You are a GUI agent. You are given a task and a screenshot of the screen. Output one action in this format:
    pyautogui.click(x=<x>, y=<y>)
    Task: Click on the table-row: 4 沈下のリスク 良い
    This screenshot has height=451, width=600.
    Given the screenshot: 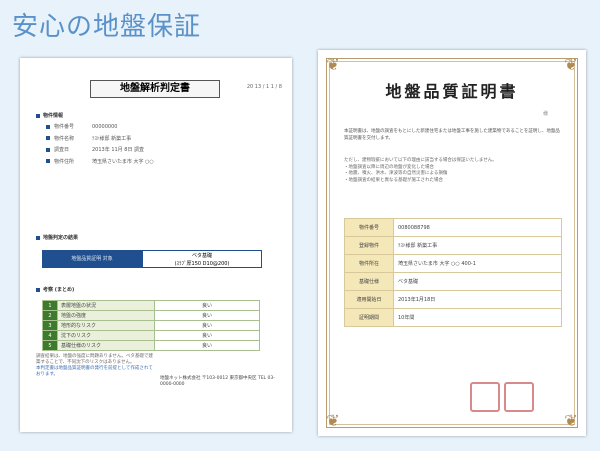 What is the action you would take?
    pyautogui.click(x=151, y=335)
    